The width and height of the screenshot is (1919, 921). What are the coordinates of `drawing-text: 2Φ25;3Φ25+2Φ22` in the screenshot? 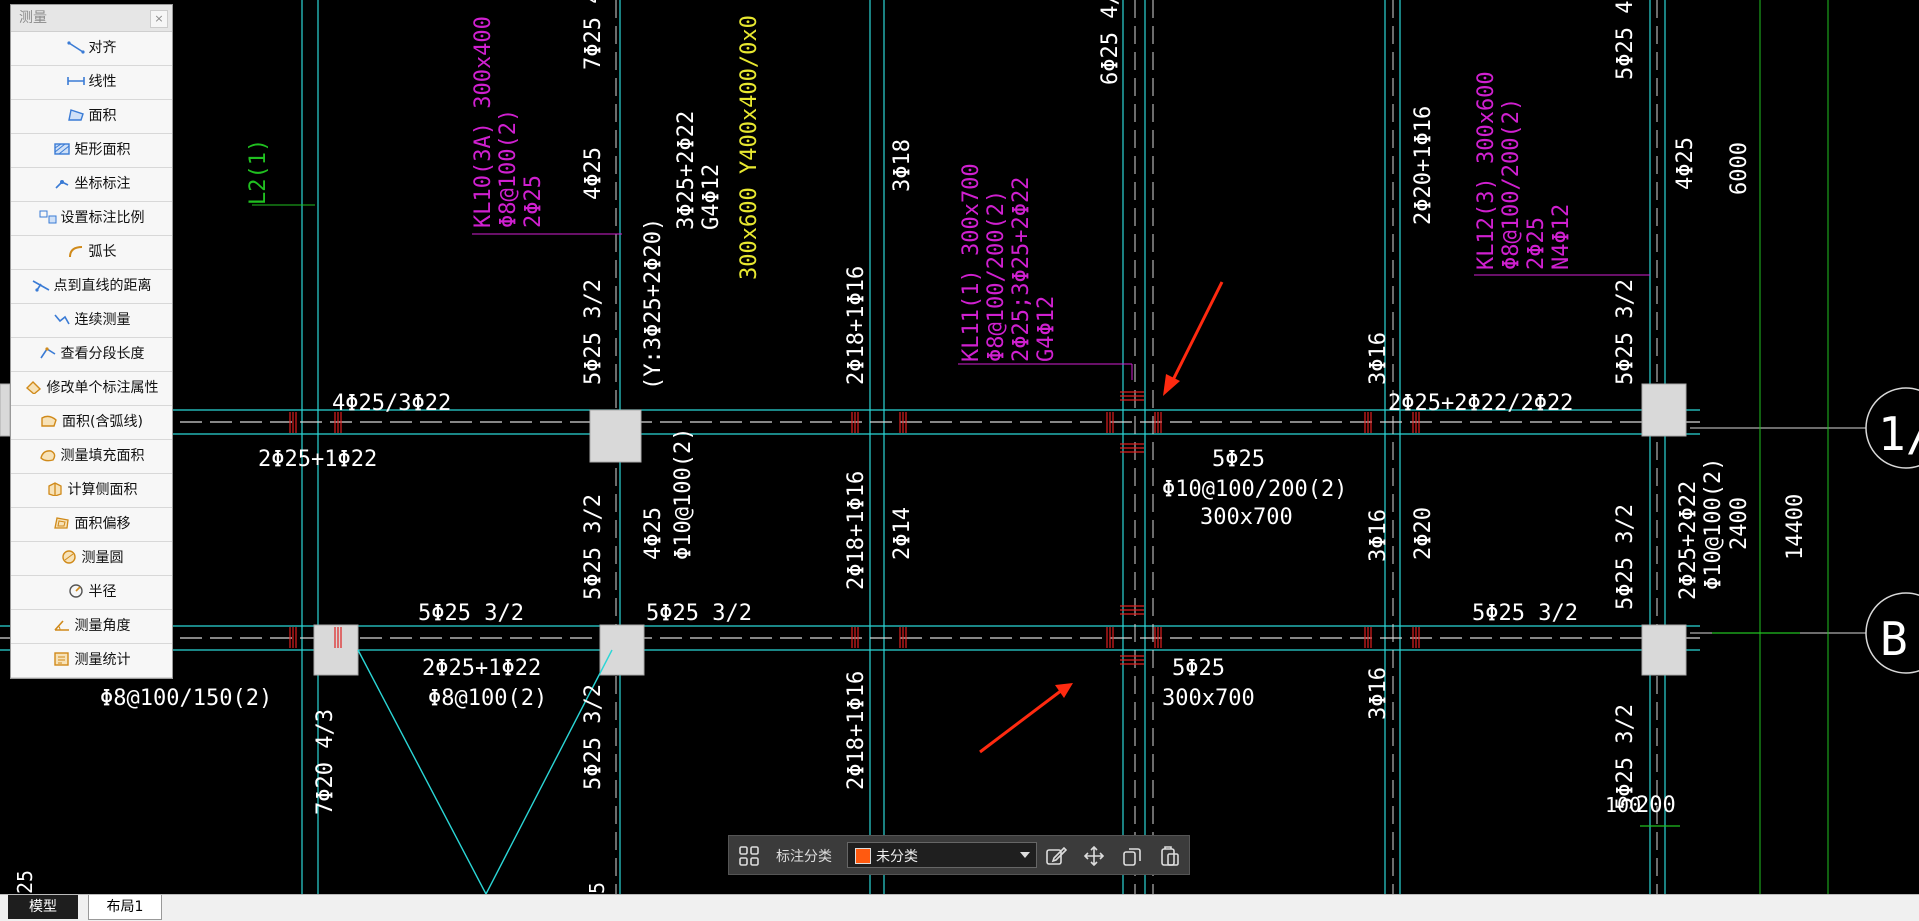 It's located at (1021, 269).